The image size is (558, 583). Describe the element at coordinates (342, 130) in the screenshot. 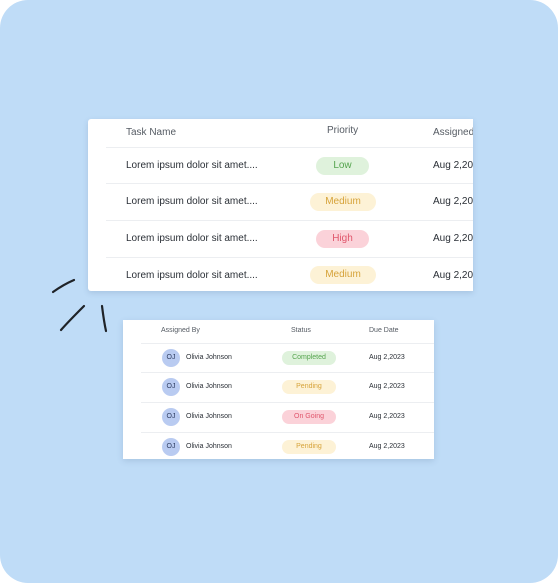

I see `column-header-priority: Priority` at that location.